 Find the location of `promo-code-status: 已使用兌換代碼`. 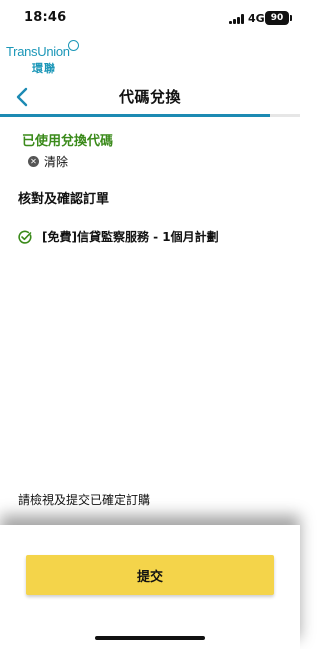

promo-code-status: 已使用兌換代碼 is located at coordinates (68, 141).